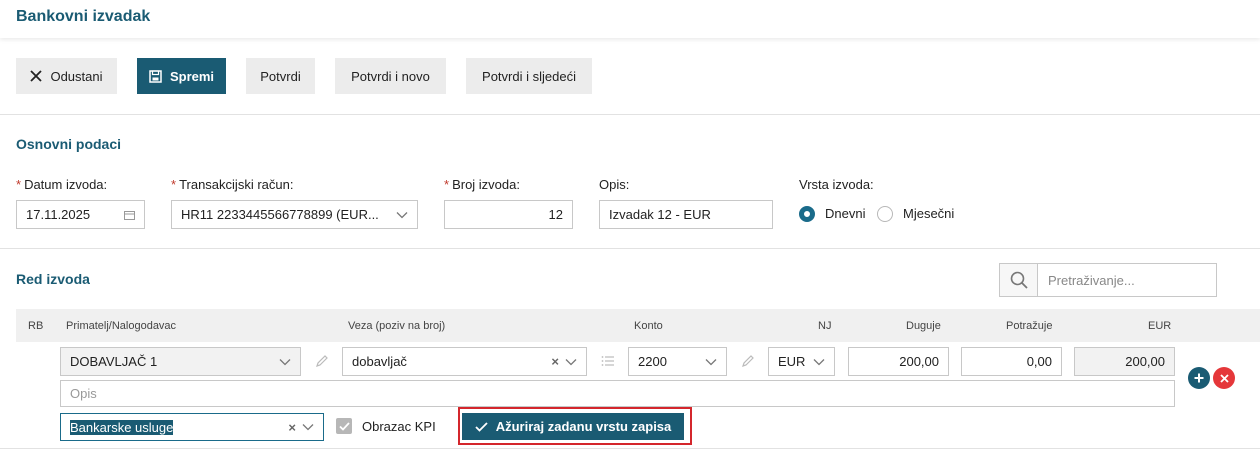 Image resolution: width=1260 pixels, height=457 pixels. Describe the element at coordinates (69, 144) in the screenshot. I see `section-title-basic: Osnovni podaci` at that location.